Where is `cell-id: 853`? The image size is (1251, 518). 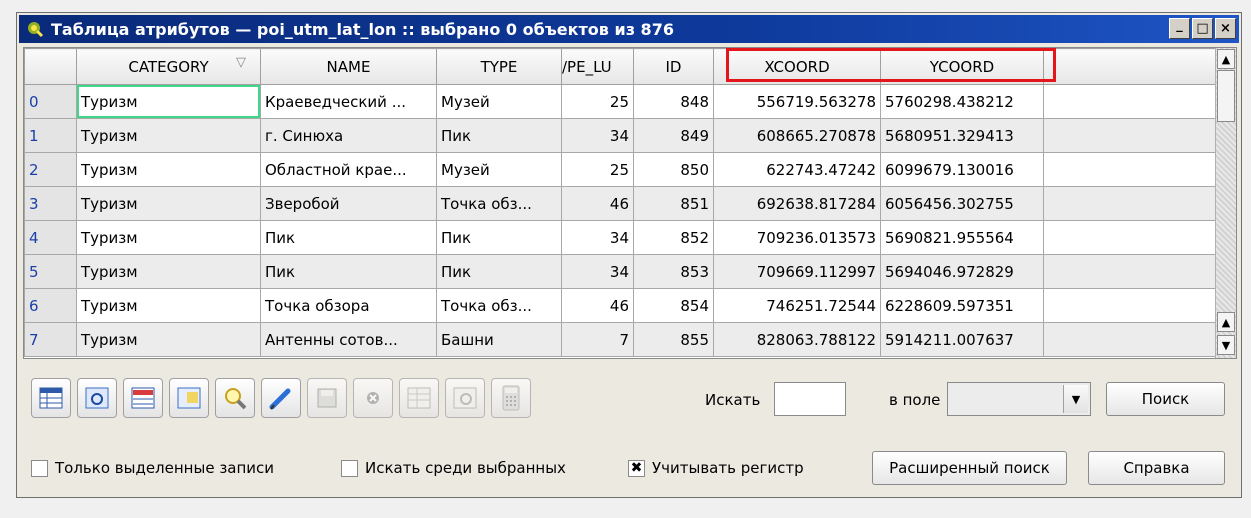
cell-id: 853 is located at coordinates (673, 271).